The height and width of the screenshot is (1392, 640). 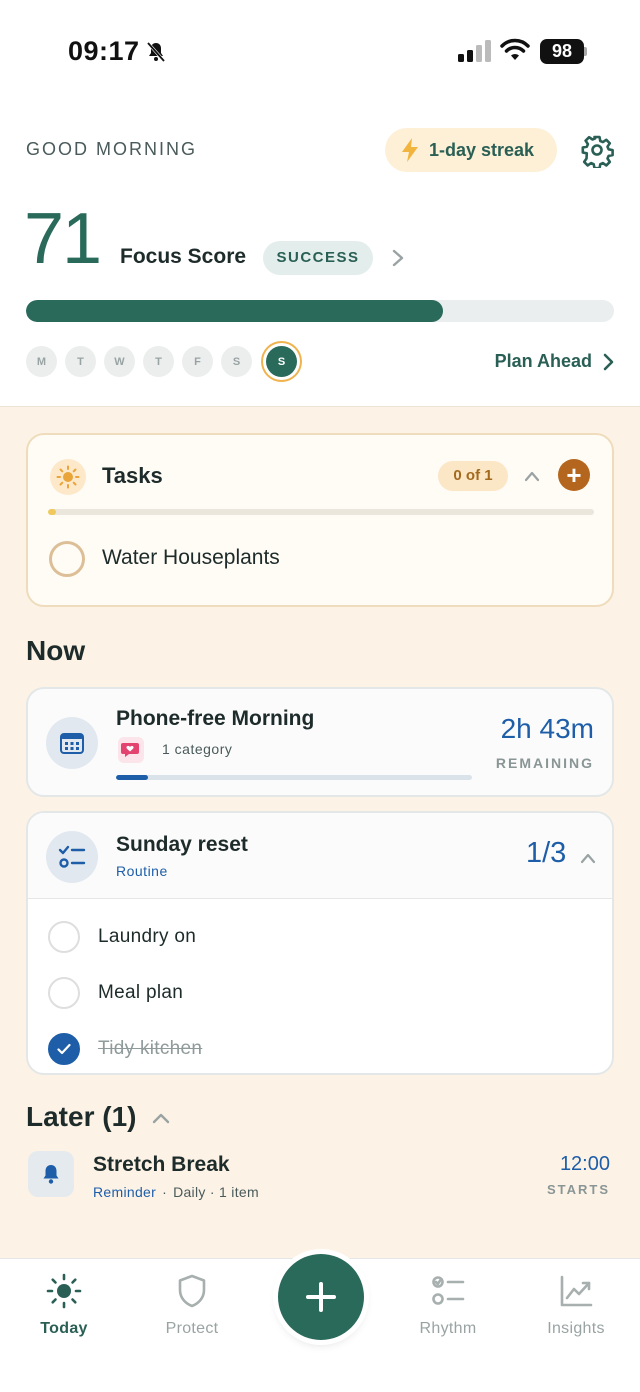 I want to click on bell-muted-icon, so click(x=156, y=52).